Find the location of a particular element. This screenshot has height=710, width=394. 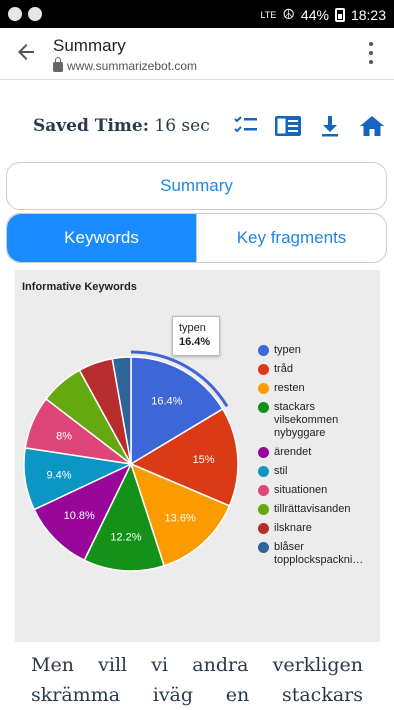

page-title: Summary is located at coordinates (89, 45).